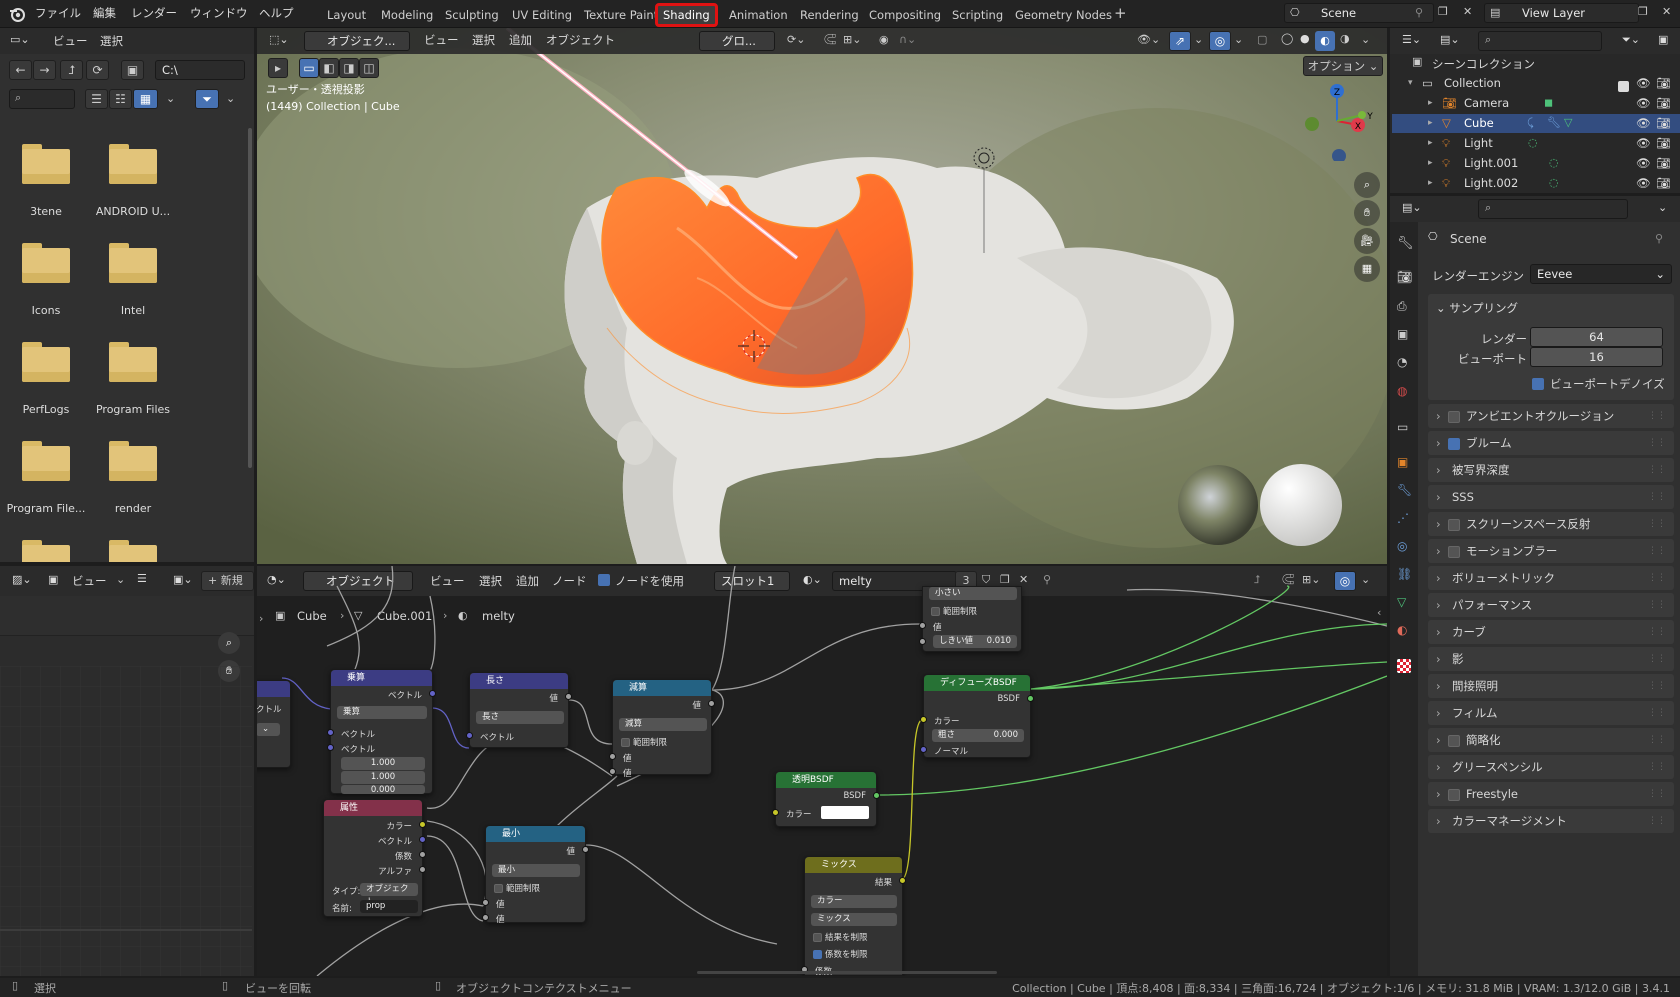  Describe the element at coordinates (1443, 11) in the screenshot. I see `new-scene-icon: ❐` at that location.